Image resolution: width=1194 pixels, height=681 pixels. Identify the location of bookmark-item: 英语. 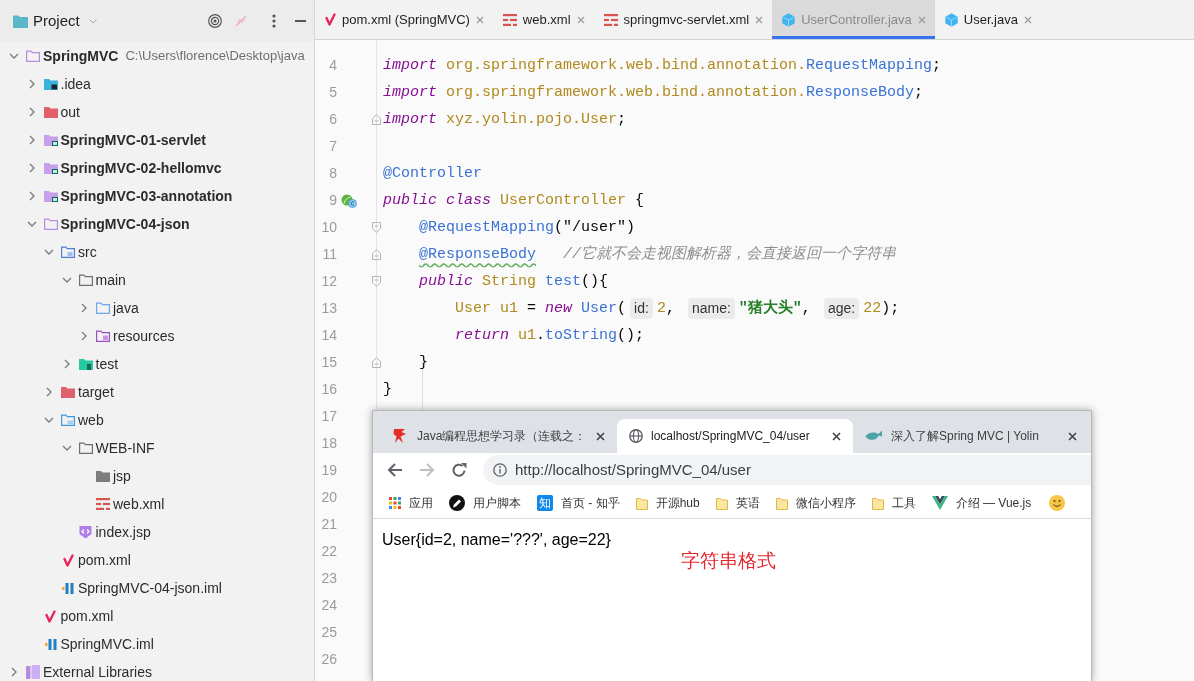
(737, 502).